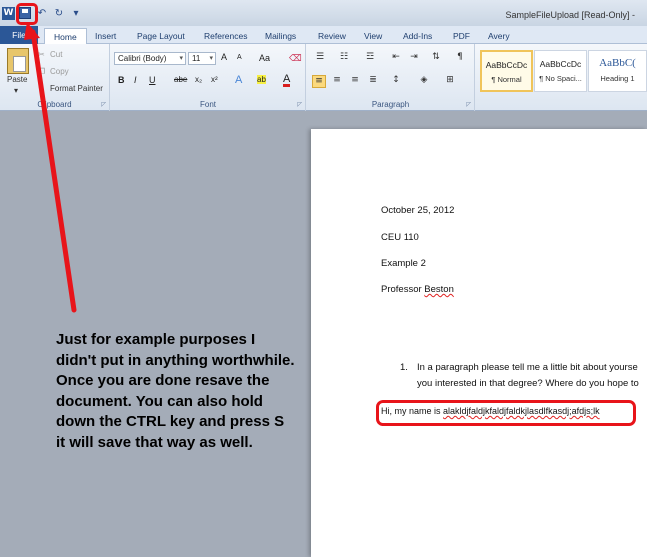 This screenshot has height=557, width=647. I want to click on align-center-button: ≡, so click(337, 81).